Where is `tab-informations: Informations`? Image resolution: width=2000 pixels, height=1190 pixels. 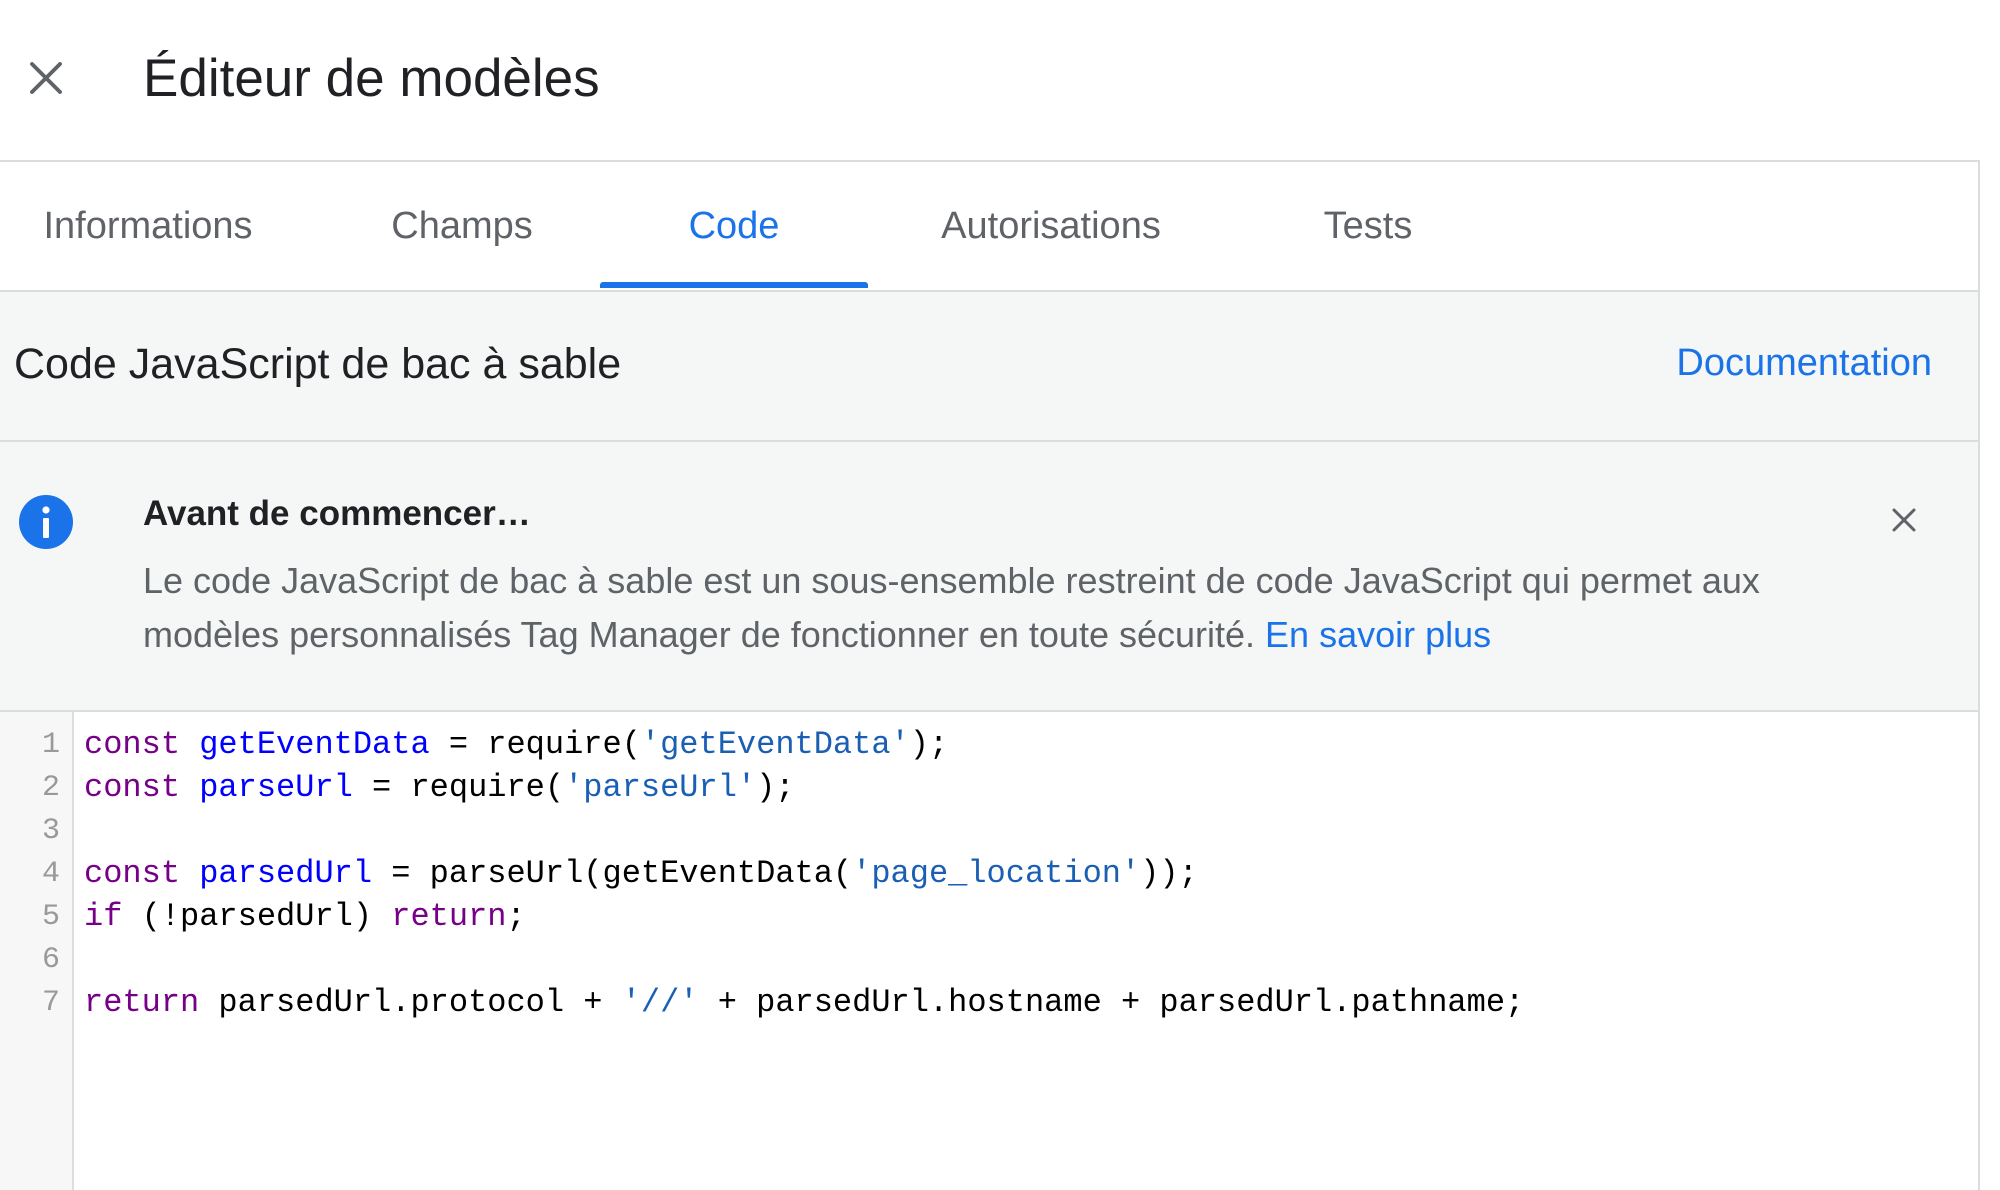 tab-informations: Informations is located at coordinates (148, 226).